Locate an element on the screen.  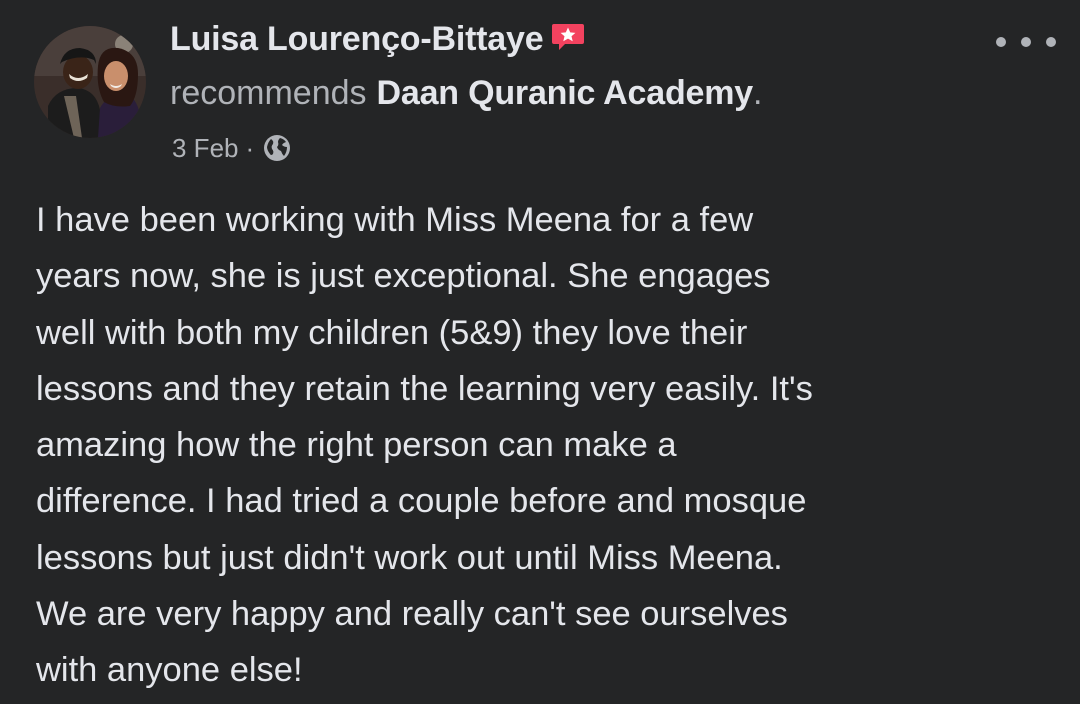
avatar-photo is located at coordinates (90, 82).